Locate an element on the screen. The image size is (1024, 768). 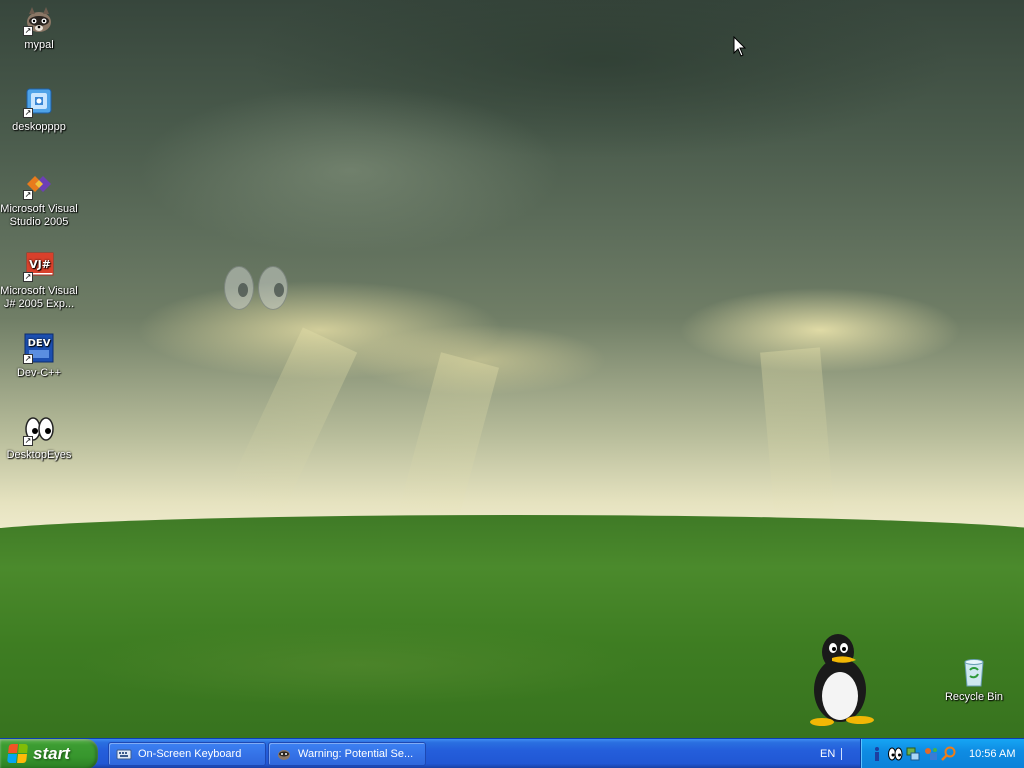
desktop-icon-visual-studio: ↗ Microsoft Visual Studio 2005 is located at coordinates (39, 198).